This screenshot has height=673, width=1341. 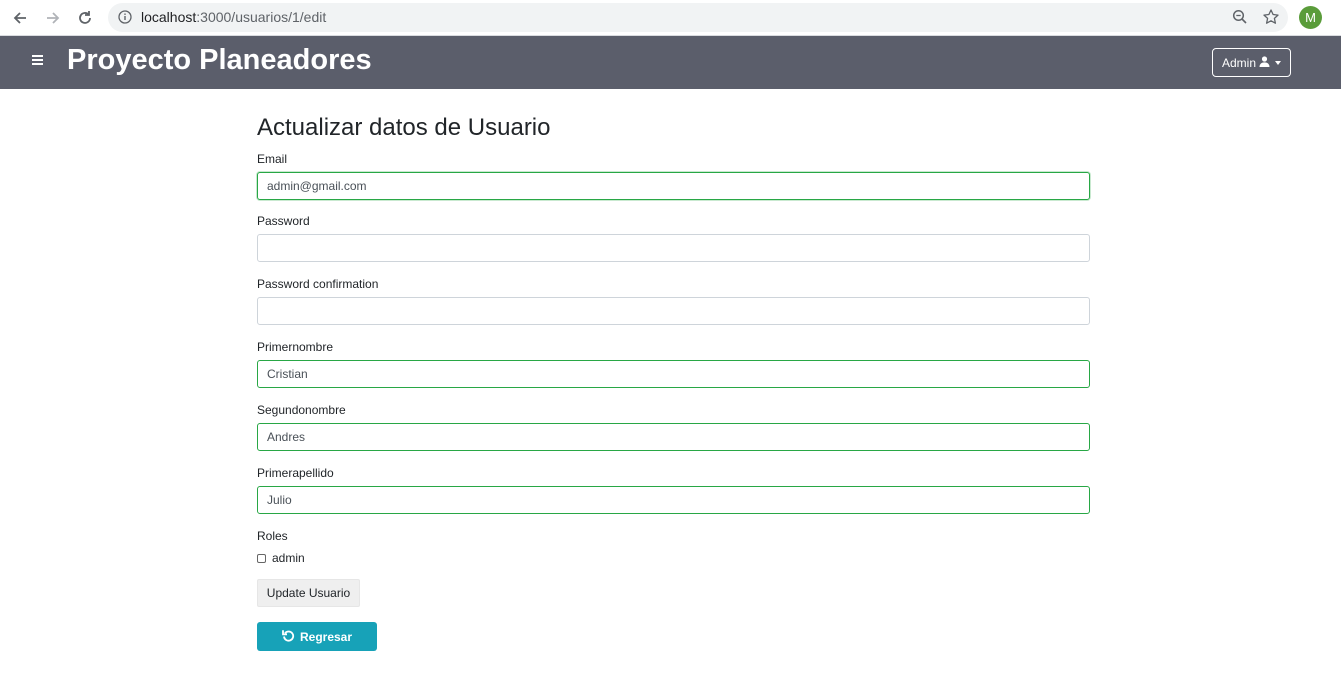 I want to click on back-arrow-icon, so click(x=20, y=18).